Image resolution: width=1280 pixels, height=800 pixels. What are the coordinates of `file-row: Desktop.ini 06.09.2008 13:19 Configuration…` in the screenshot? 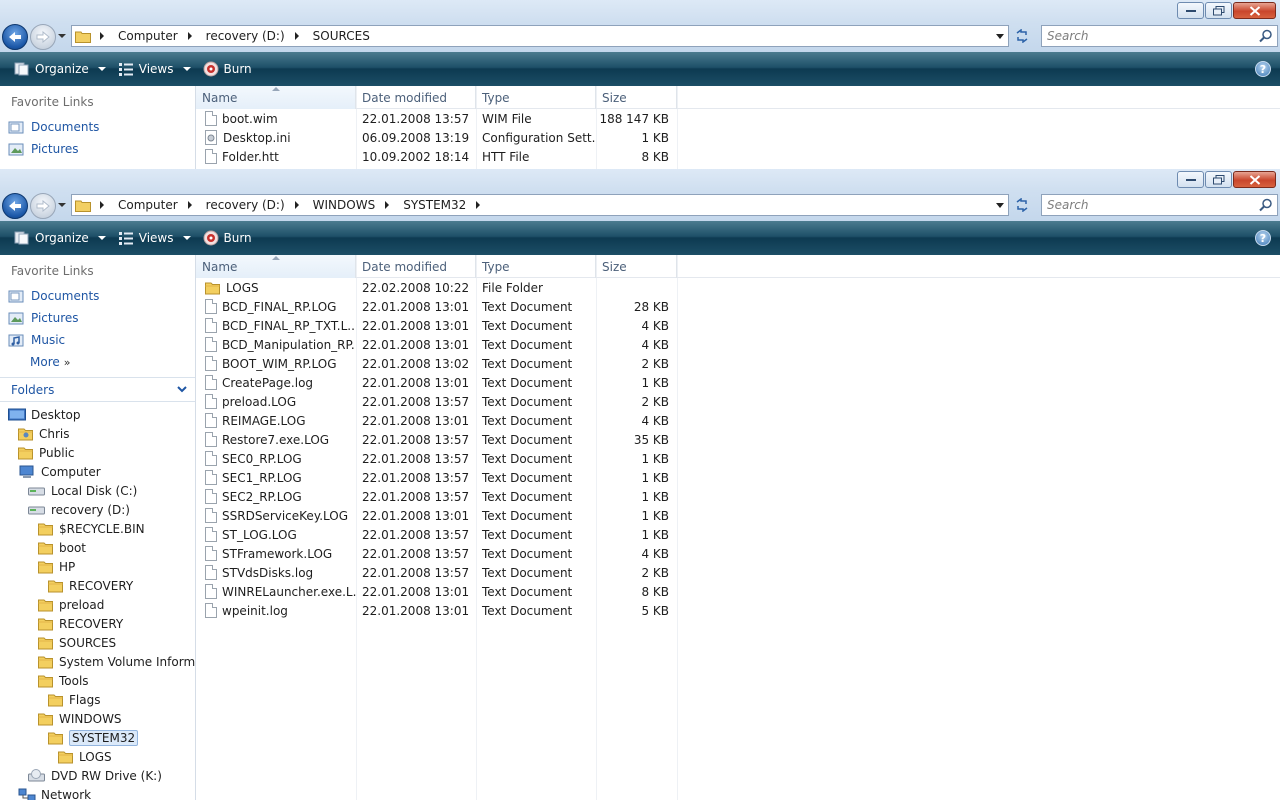 It's located at (738, 137).